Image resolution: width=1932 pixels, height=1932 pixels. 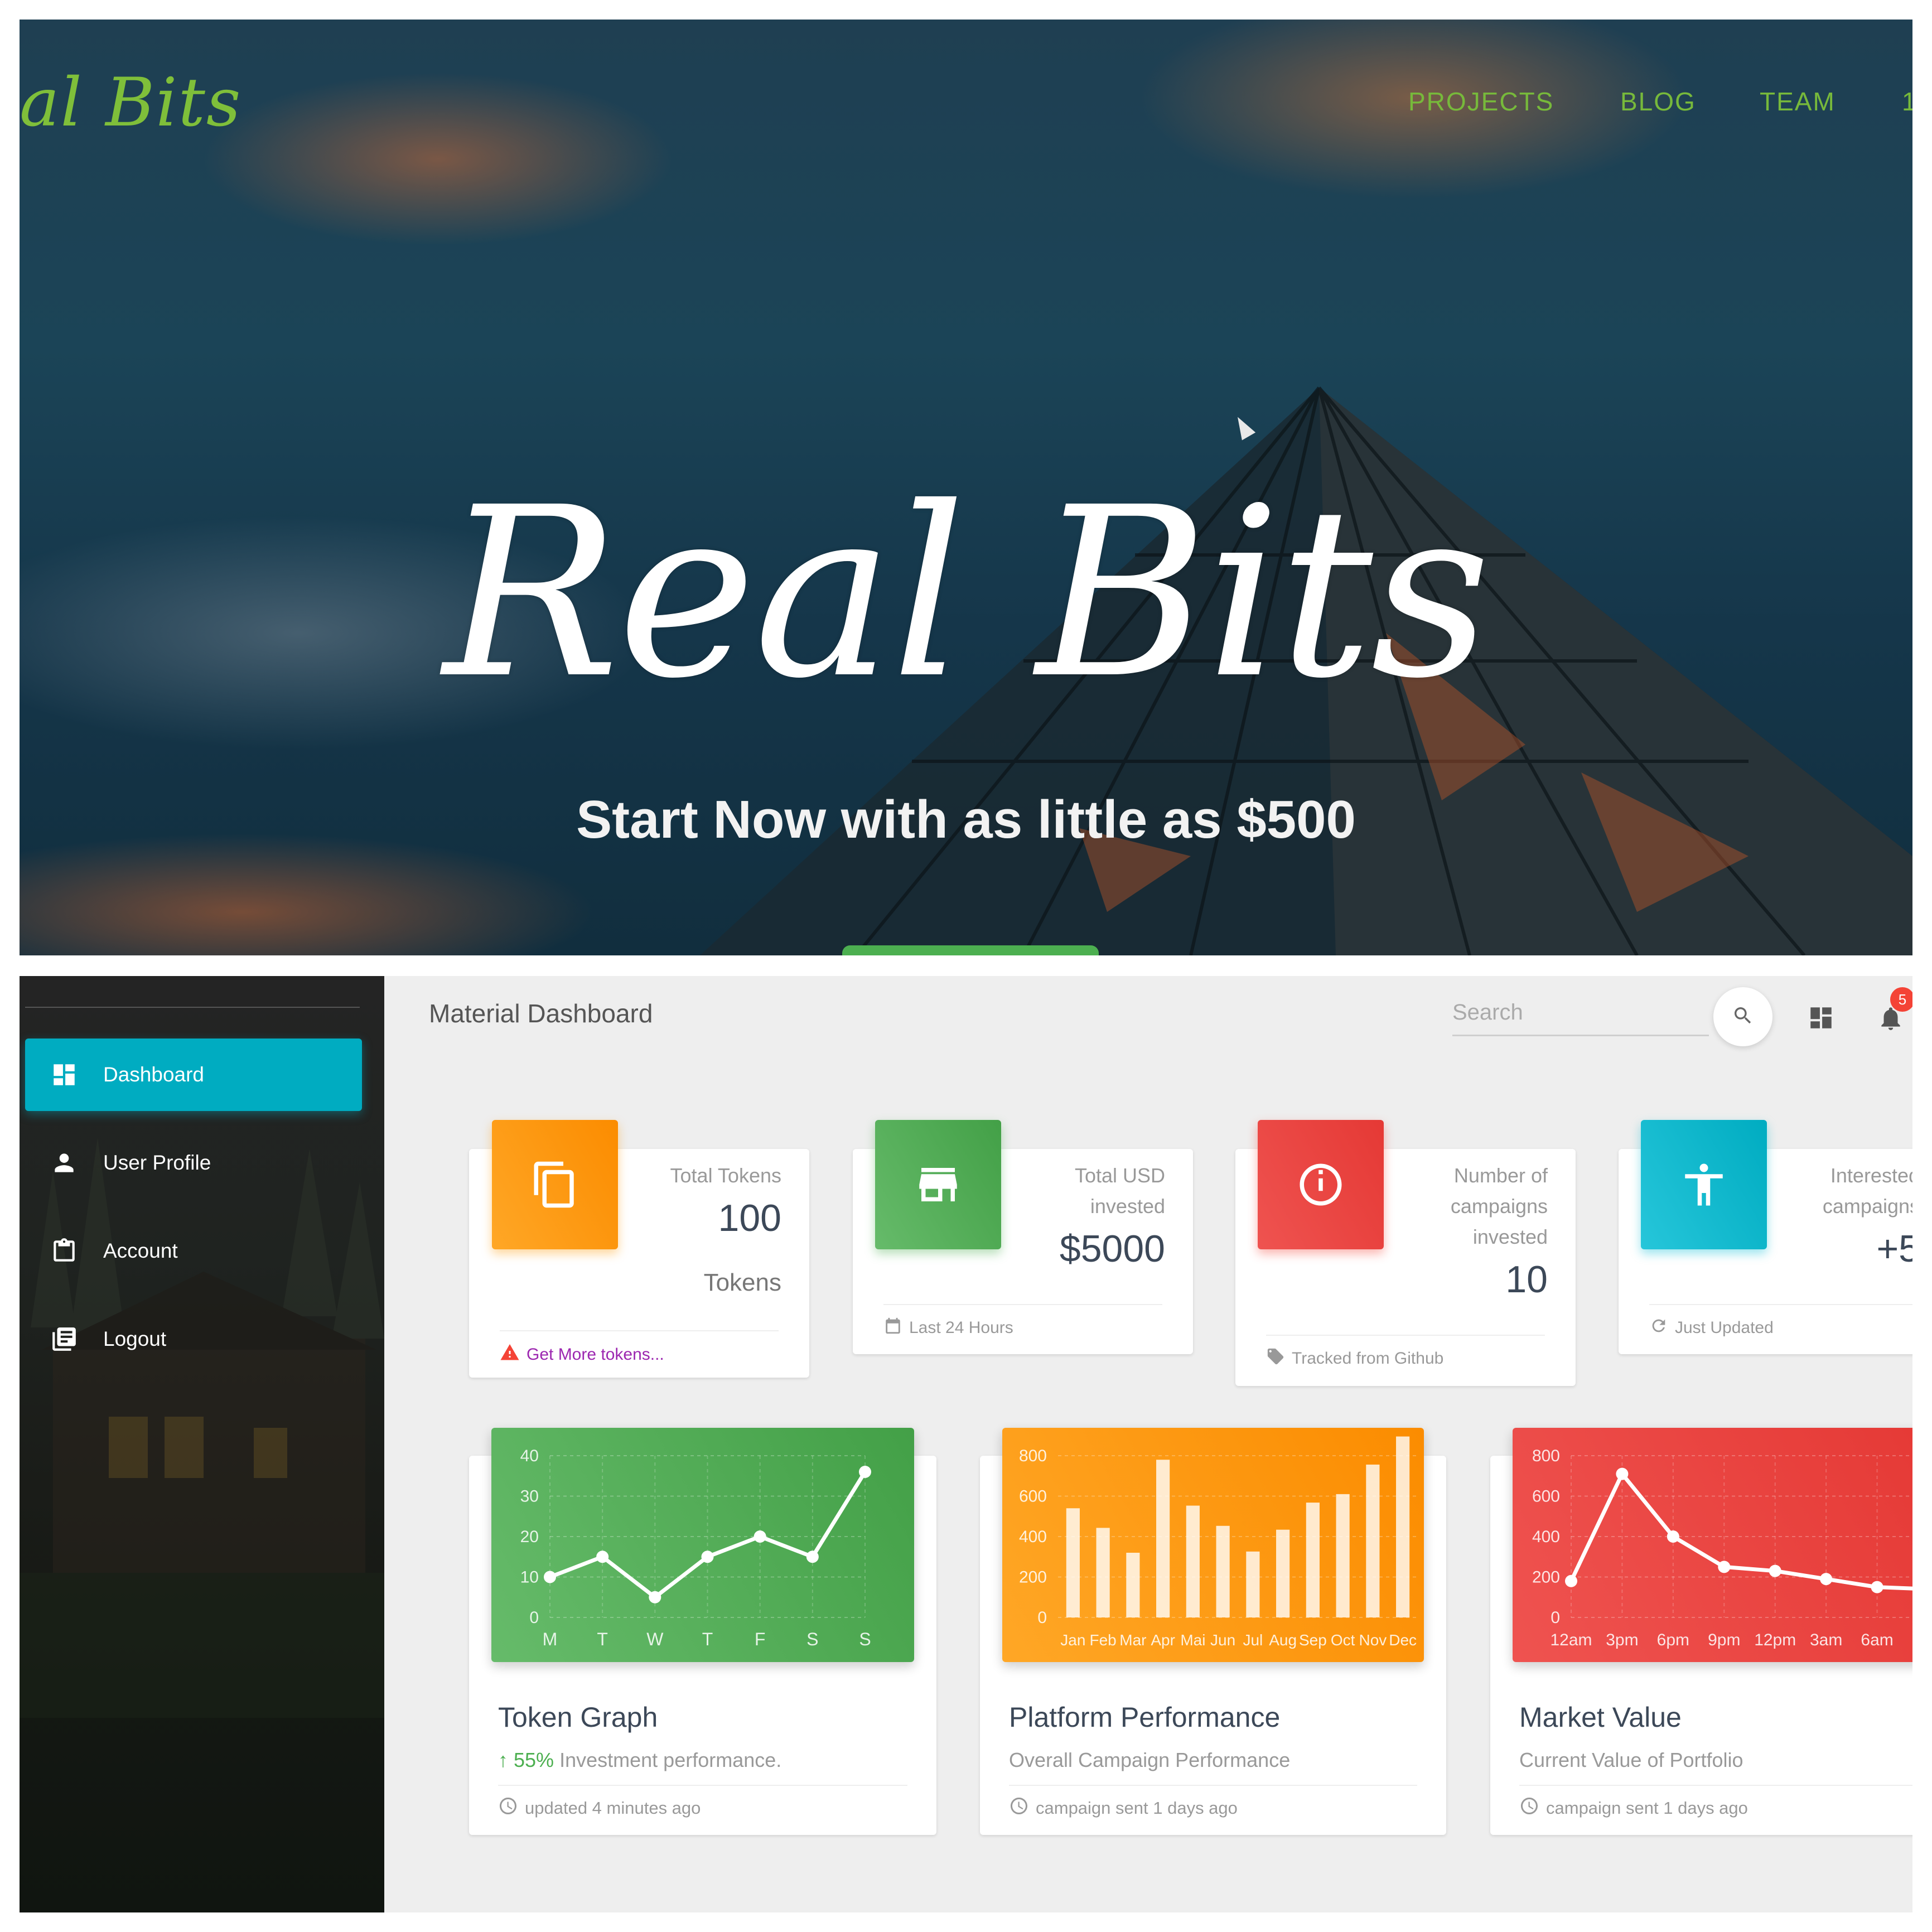 I want to click on accessibility-icon, so click(x=1704, y=1184).